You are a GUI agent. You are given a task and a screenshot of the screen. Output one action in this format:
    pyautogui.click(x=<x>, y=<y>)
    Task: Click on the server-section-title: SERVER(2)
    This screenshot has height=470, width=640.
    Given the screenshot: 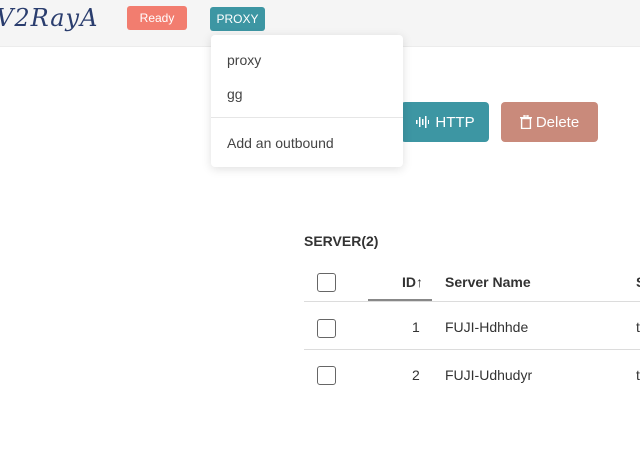 What is the action you would take?
    pyautogui.click(x=341, y=241)
    